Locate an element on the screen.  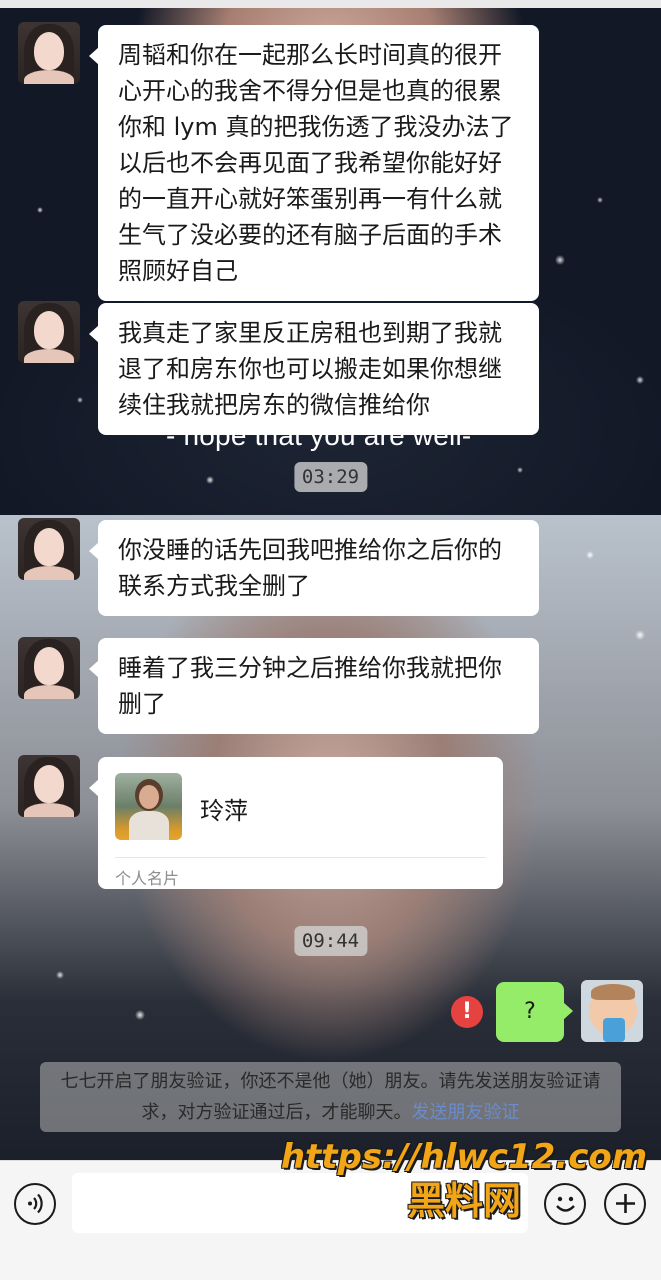
watermark-name: 黑料网 is located at coordinates (463, 1201).